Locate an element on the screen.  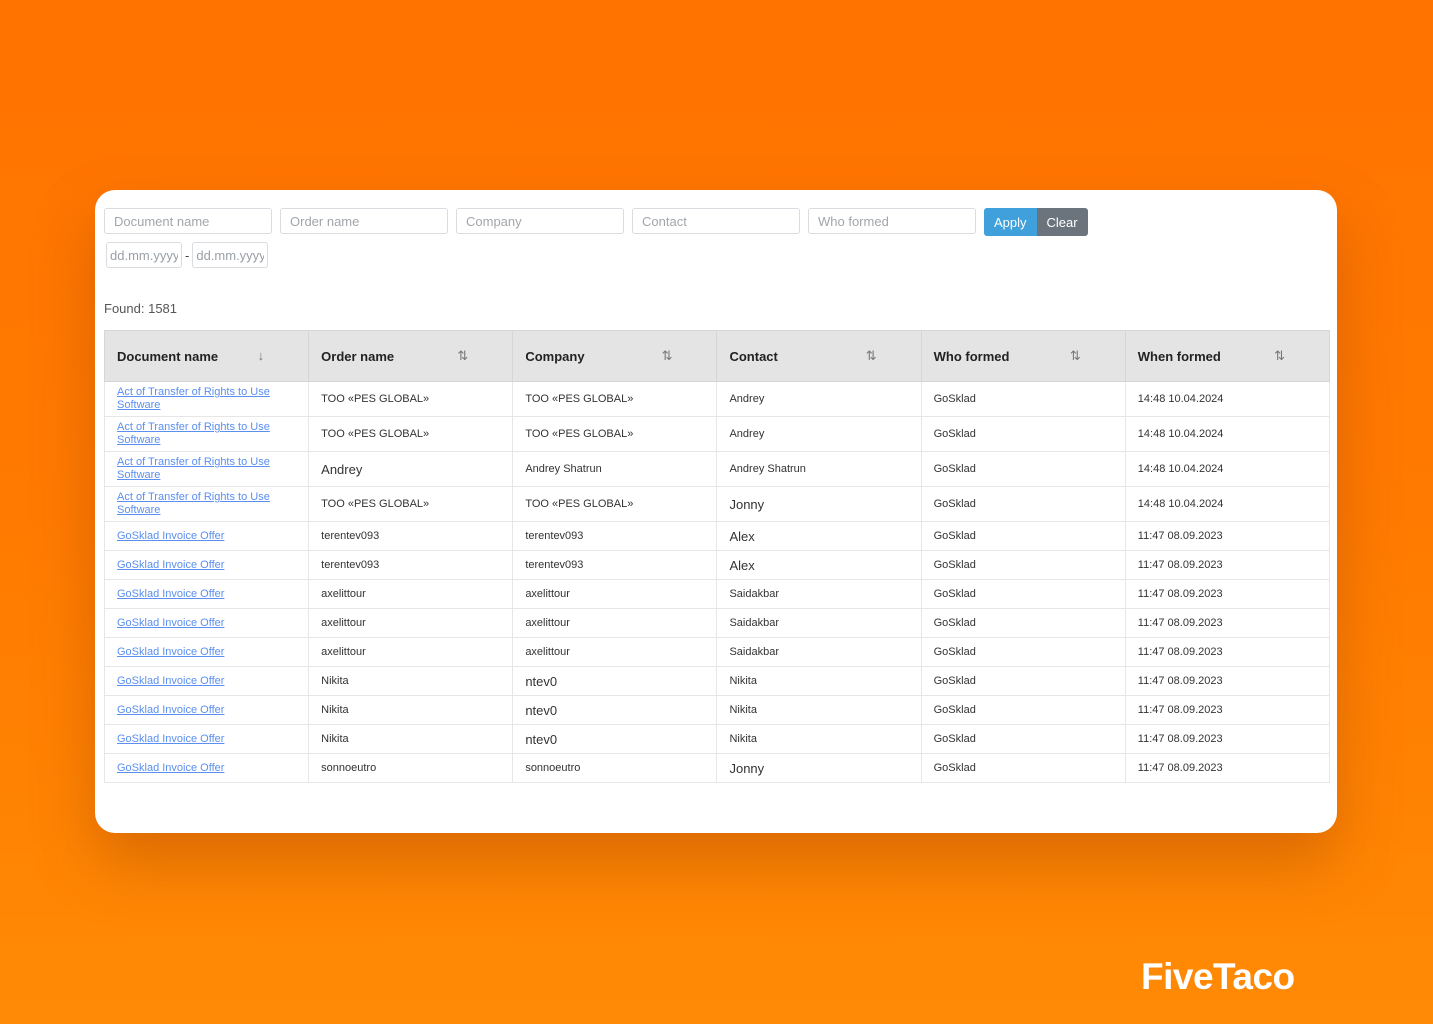
column-header: Document name ↓ is located at coordinates (207, 356).